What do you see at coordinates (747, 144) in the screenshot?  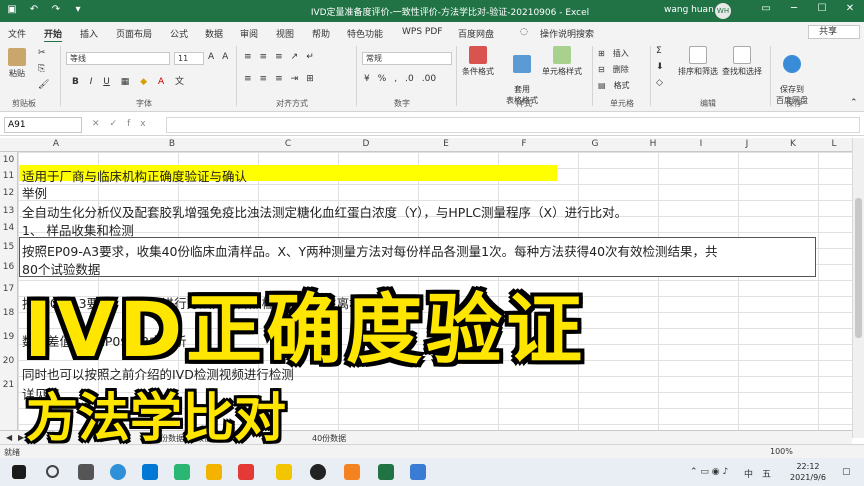 I see `column-header-j: J` at bounding box center [747, 144].